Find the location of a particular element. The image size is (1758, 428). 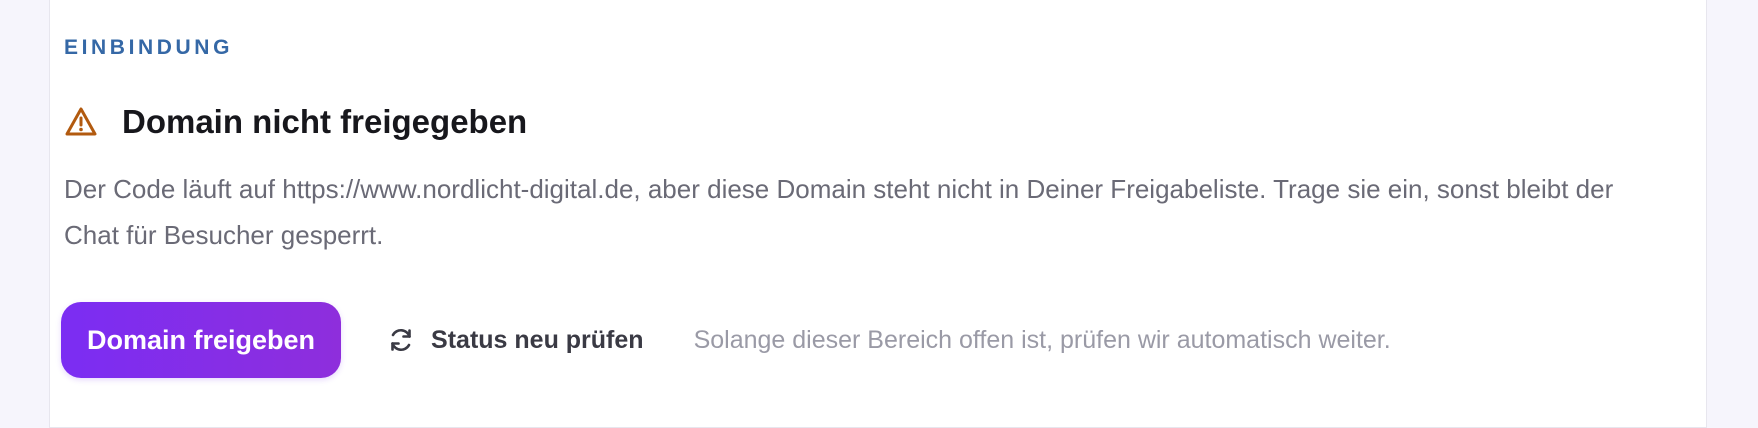

recheck-status-label: Status neu prüfen is located at coordinates (537, 339).